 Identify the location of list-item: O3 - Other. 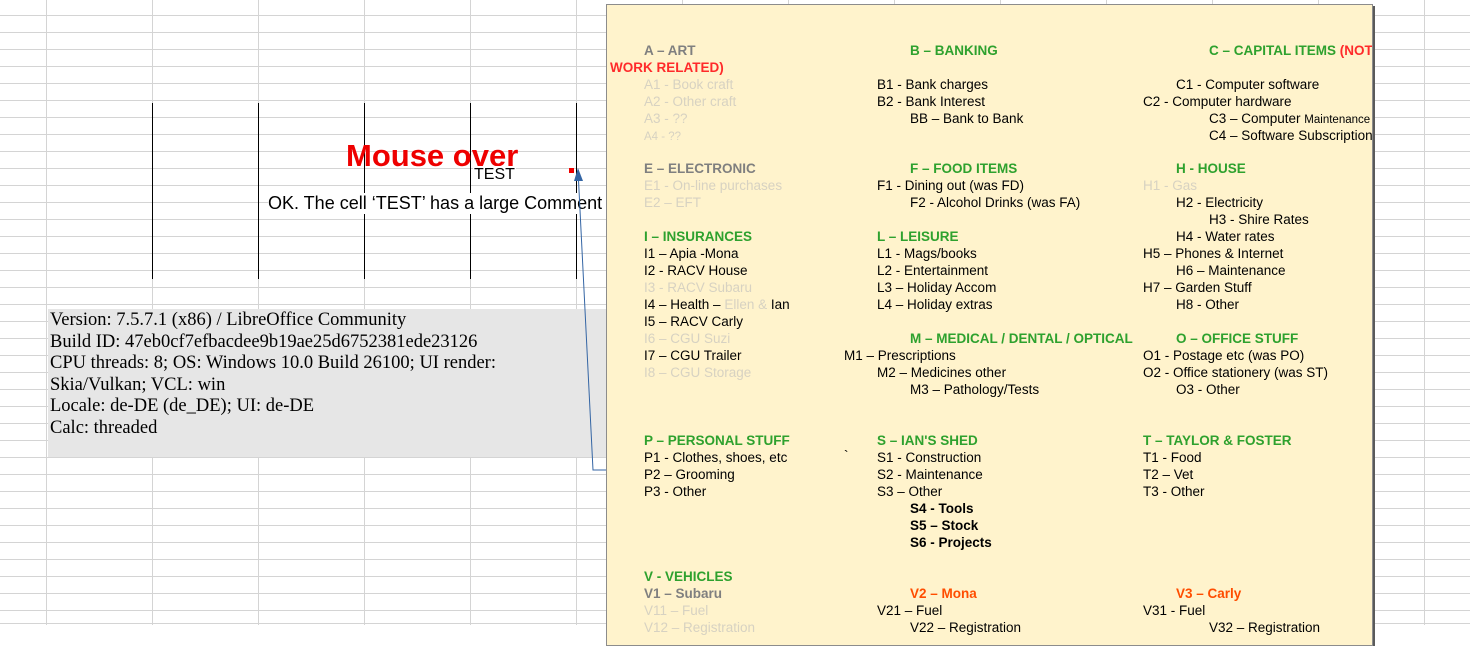
(1208, 389).